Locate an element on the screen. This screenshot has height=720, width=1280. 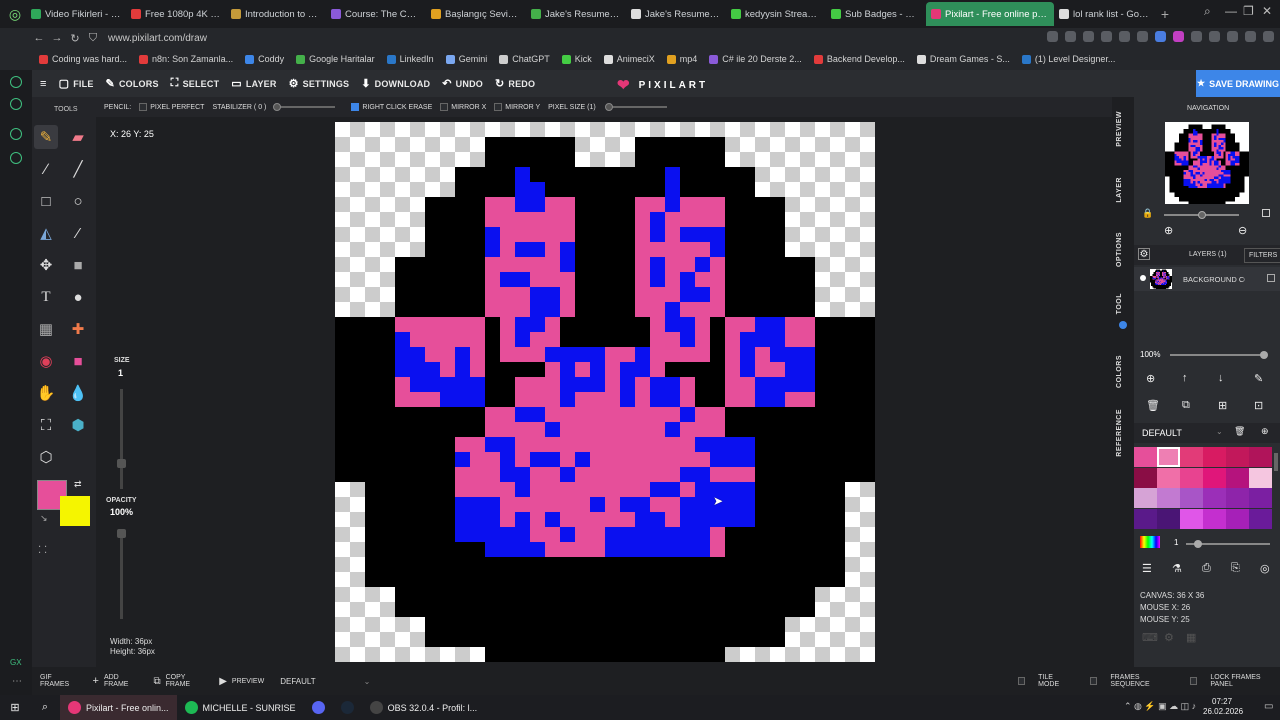
add-frame-button: + ADD FRAME is located at coordinates (115, 681).